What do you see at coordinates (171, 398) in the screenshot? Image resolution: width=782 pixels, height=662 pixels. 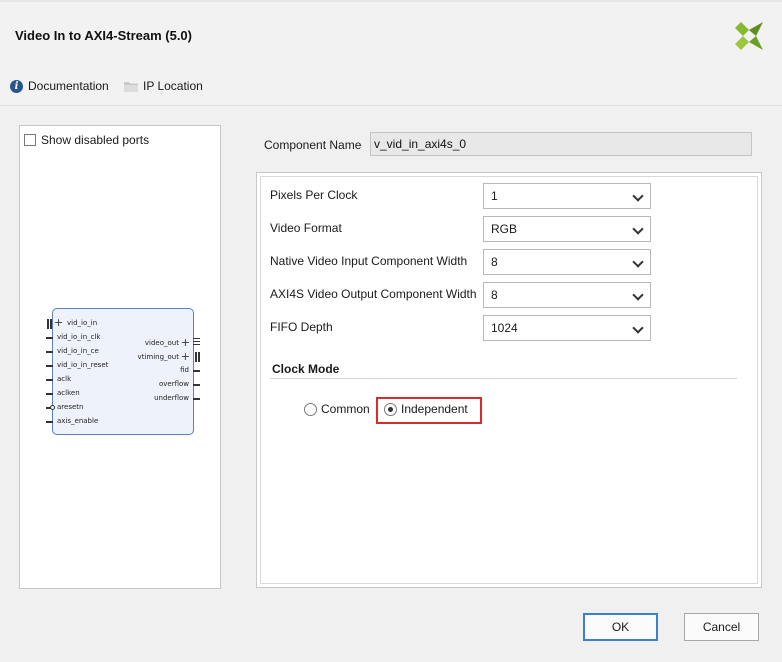 I see `port-label: underflow` at bounding box center [171, 398].